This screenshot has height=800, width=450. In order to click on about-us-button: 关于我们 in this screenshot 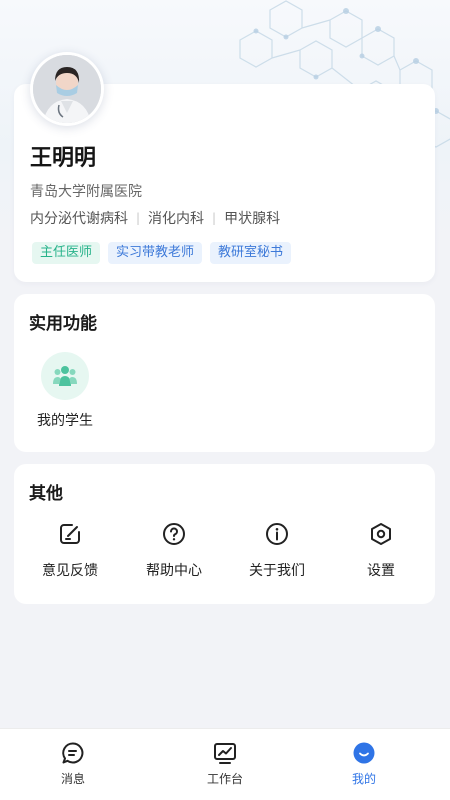, I will do `click(277, 551)`.